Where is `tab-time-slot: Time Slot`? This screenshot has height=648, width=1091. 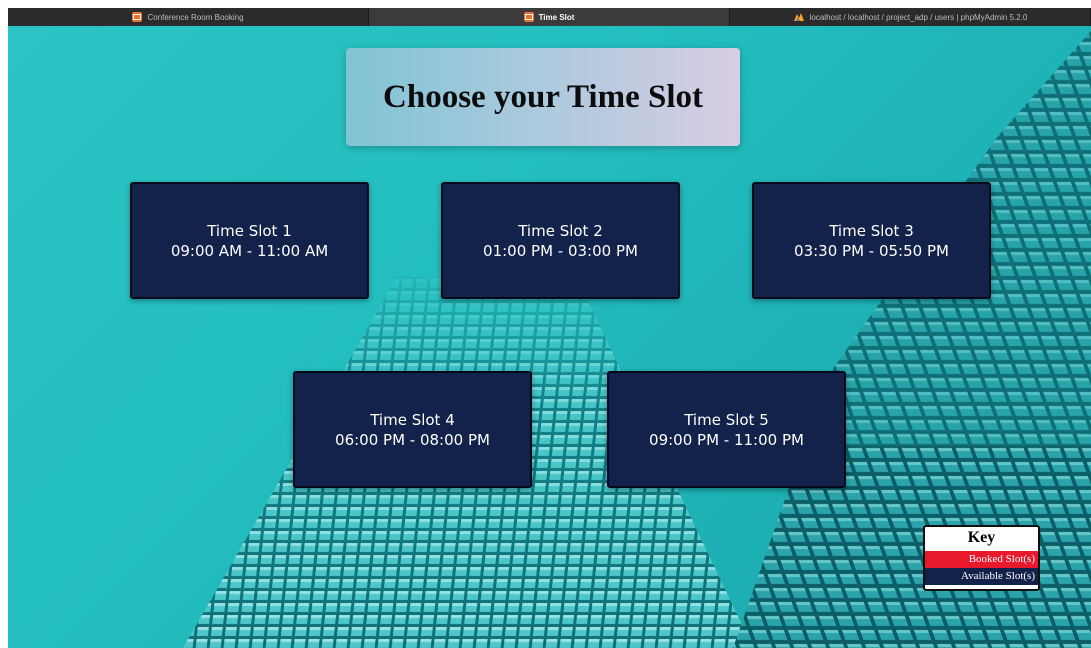
tab-time-slot: Time Slot is located at coordinates (549, 17).